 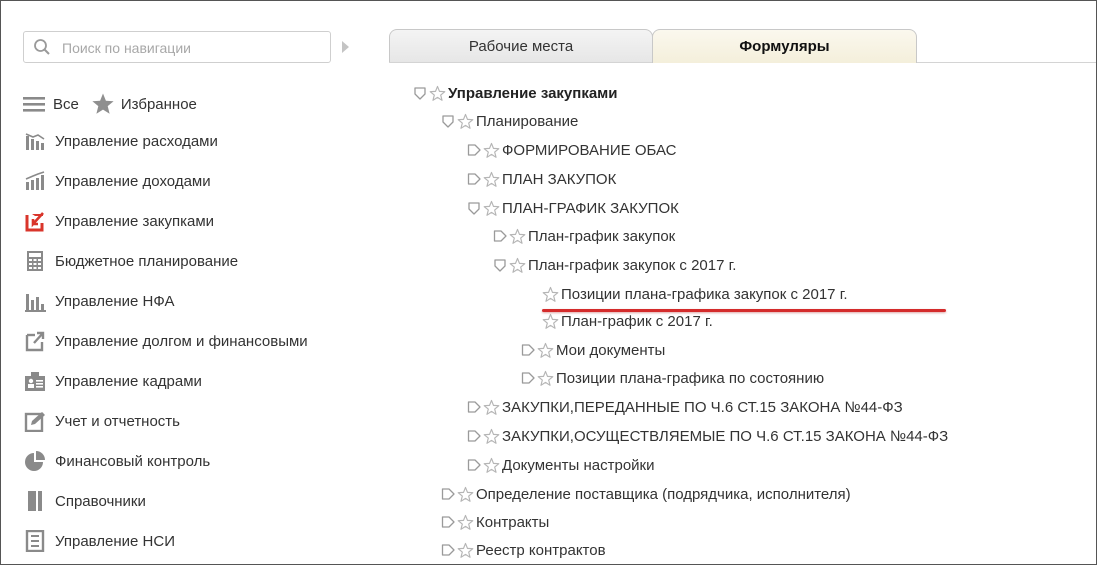 I want to click on procurement-icon, so click(x=35, y=221).